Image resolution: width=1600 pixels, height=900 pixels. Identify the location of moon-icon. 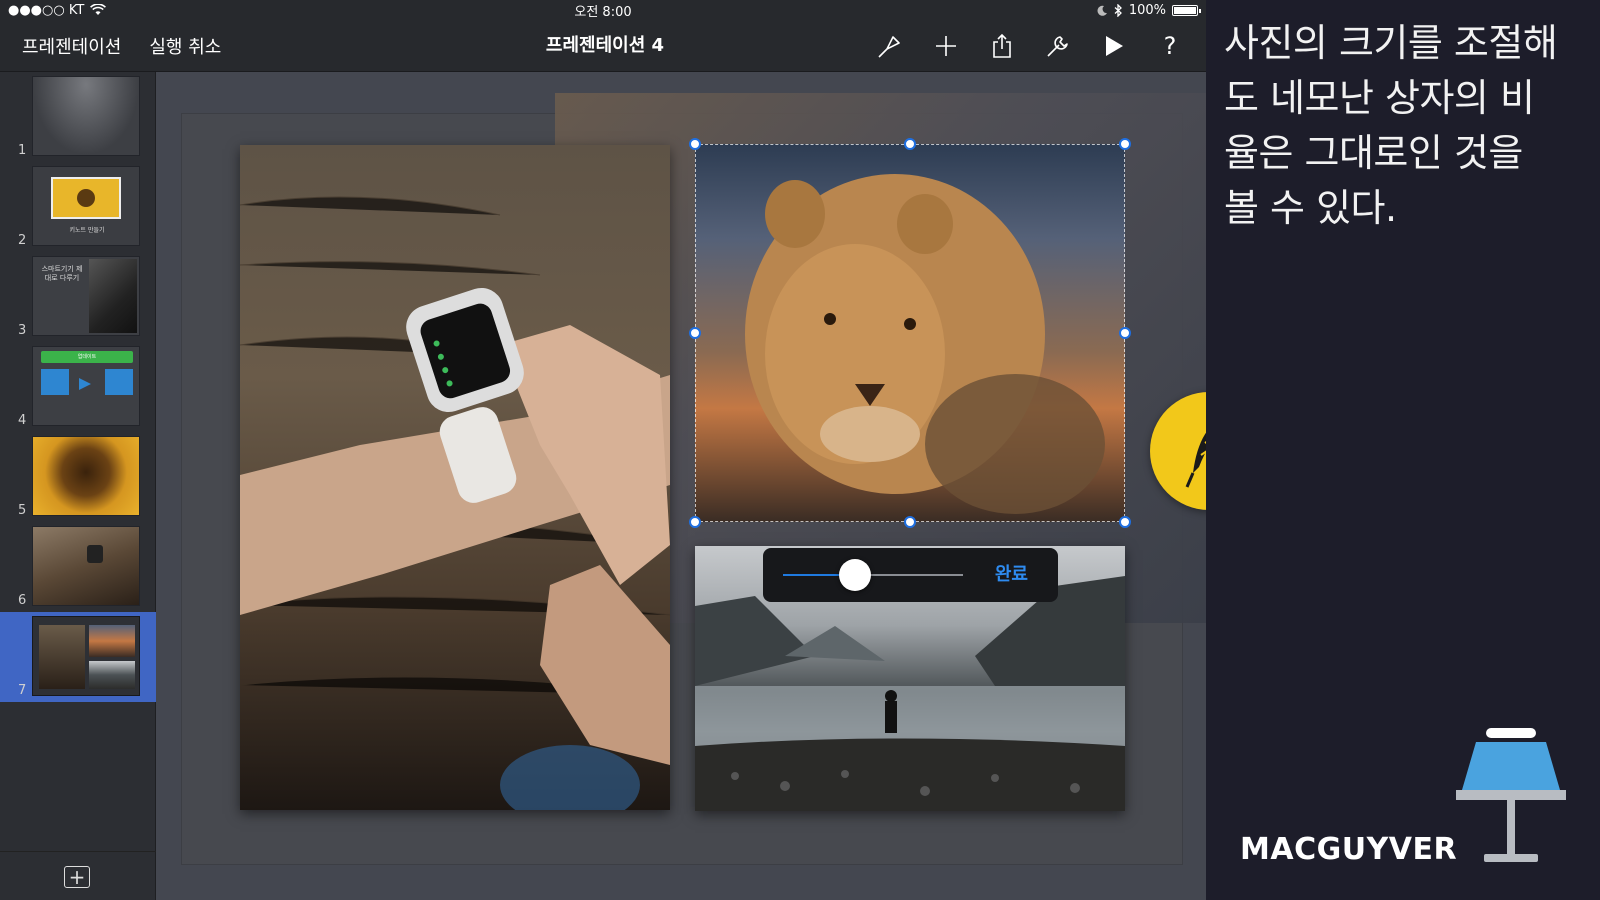
(1102, 10).